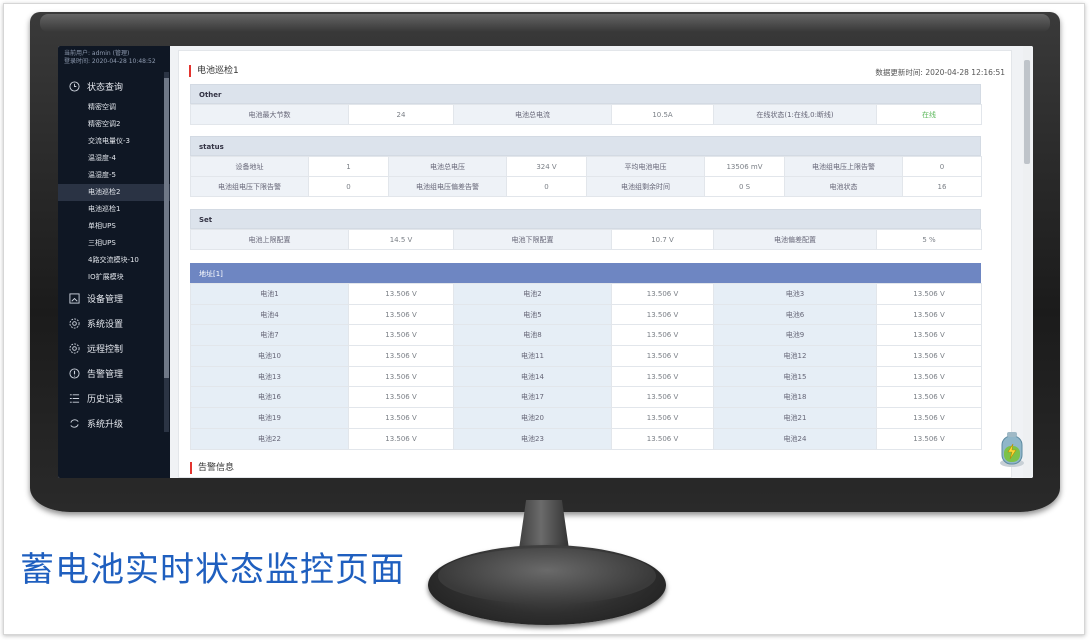 This screenshot has width=1090, height=640. What do you see at coordinates (662, 239) in the screenshot?
I see `table-cell: 10.7 V` at bounding box center [662, 239].